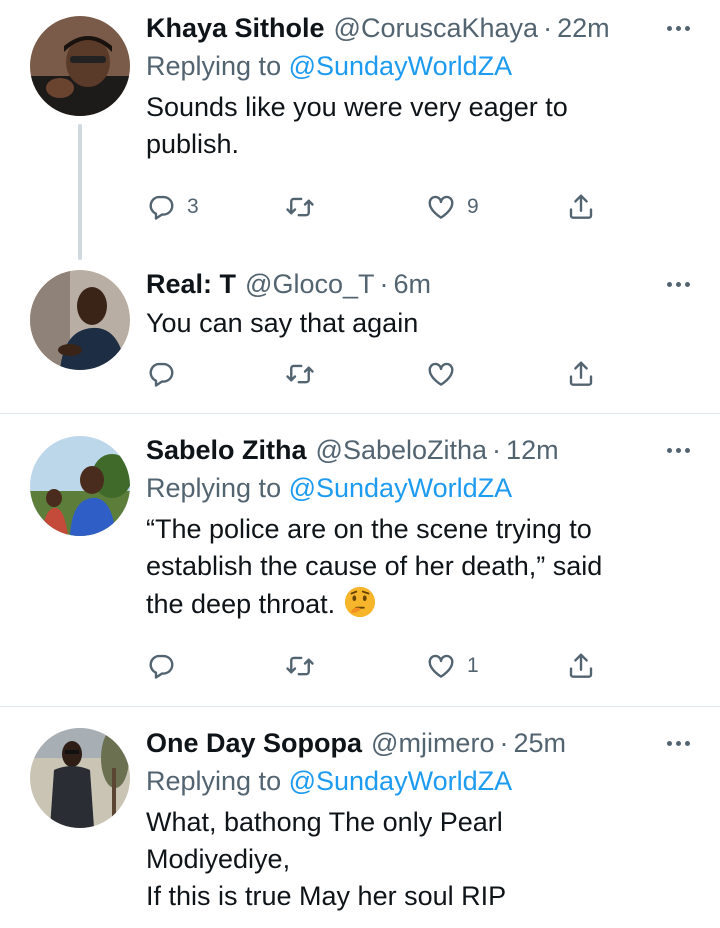  I want to click on author-handle: @mjimero, so click(432, 743).